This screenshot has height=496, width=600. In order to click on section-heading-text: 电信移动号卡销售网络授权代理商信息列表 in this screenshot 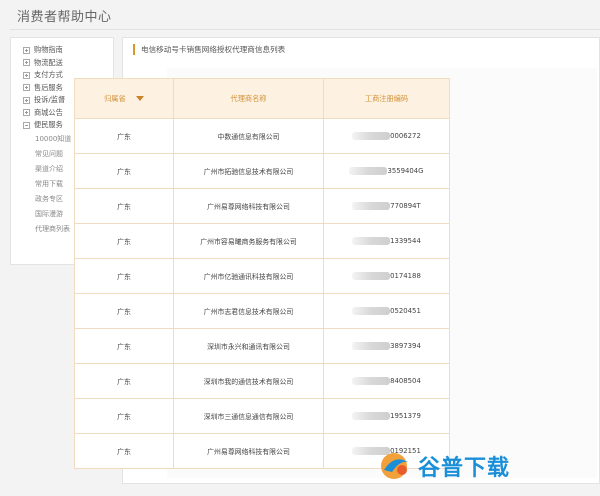, I will do `click(213, 49)`.